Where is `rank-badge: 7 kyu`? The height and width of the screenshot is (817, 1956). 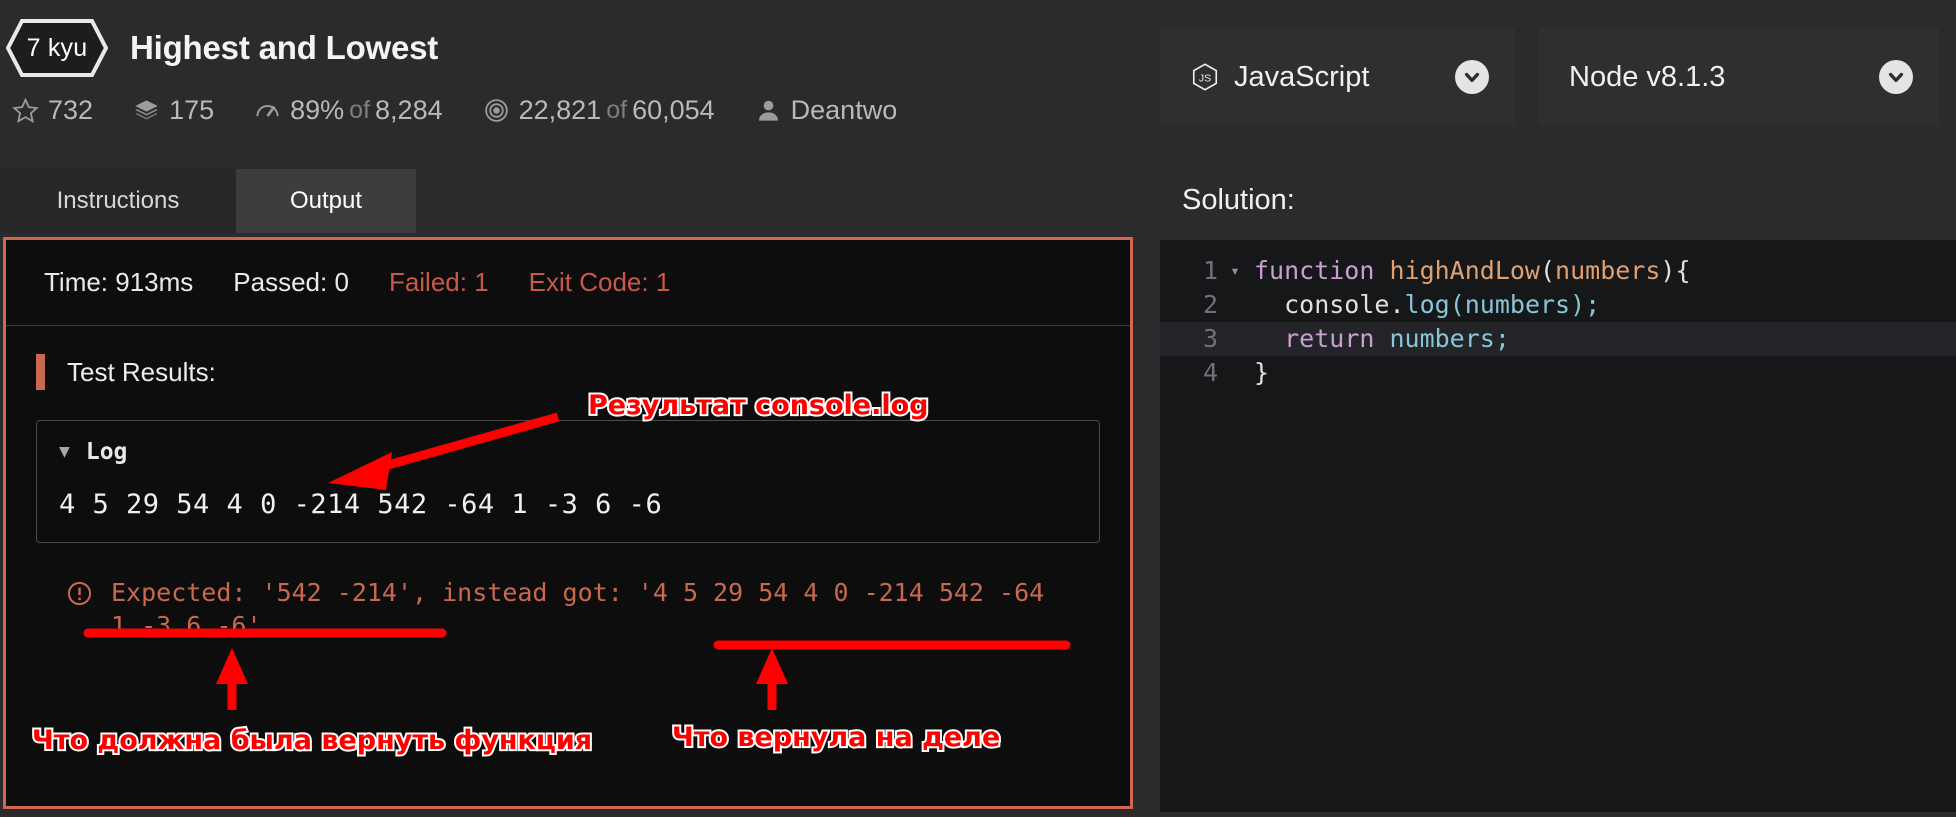
rank-badge: 7 kyu is located at coordinates (57, 48).